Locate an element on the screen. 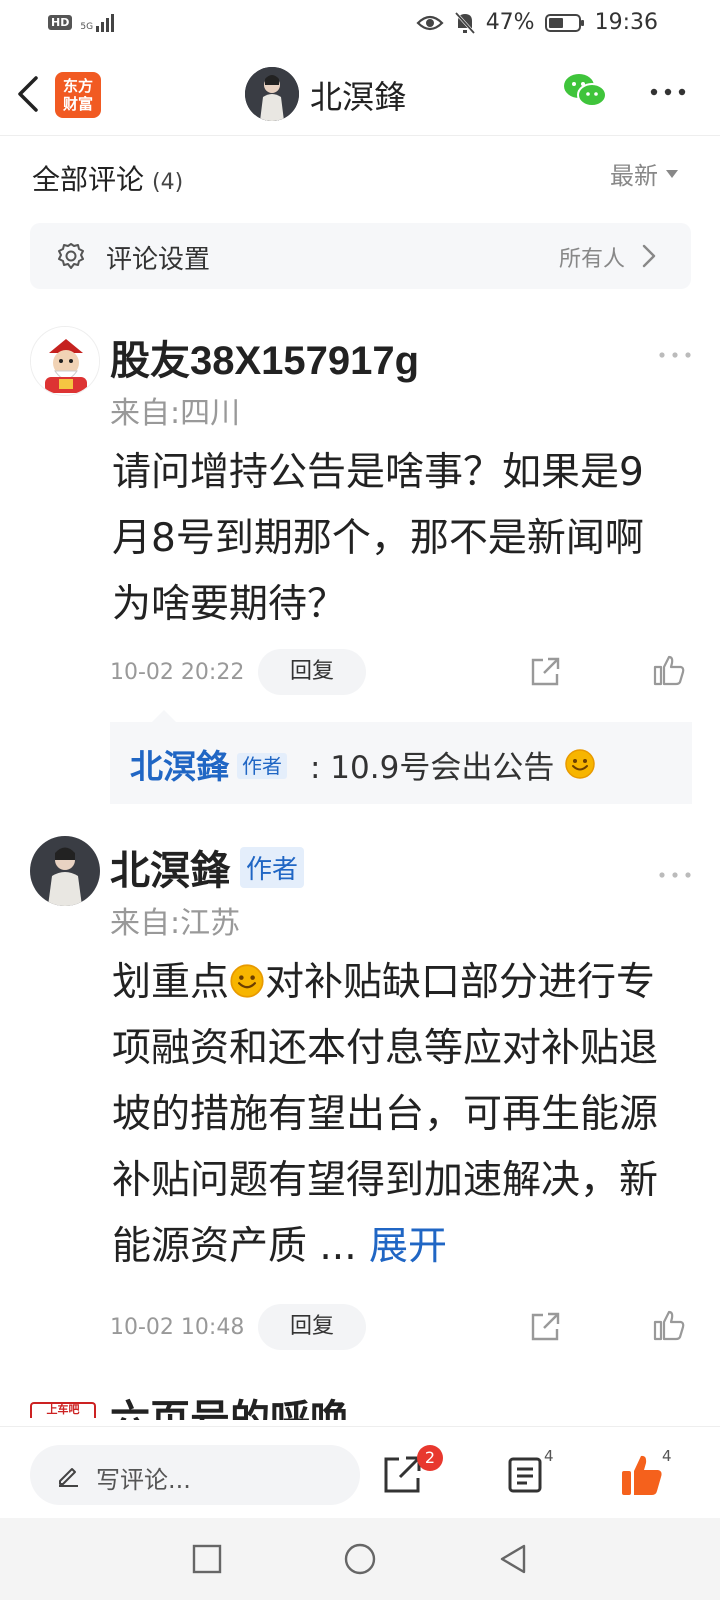  battery-icon is located at coordinates (564, 22).